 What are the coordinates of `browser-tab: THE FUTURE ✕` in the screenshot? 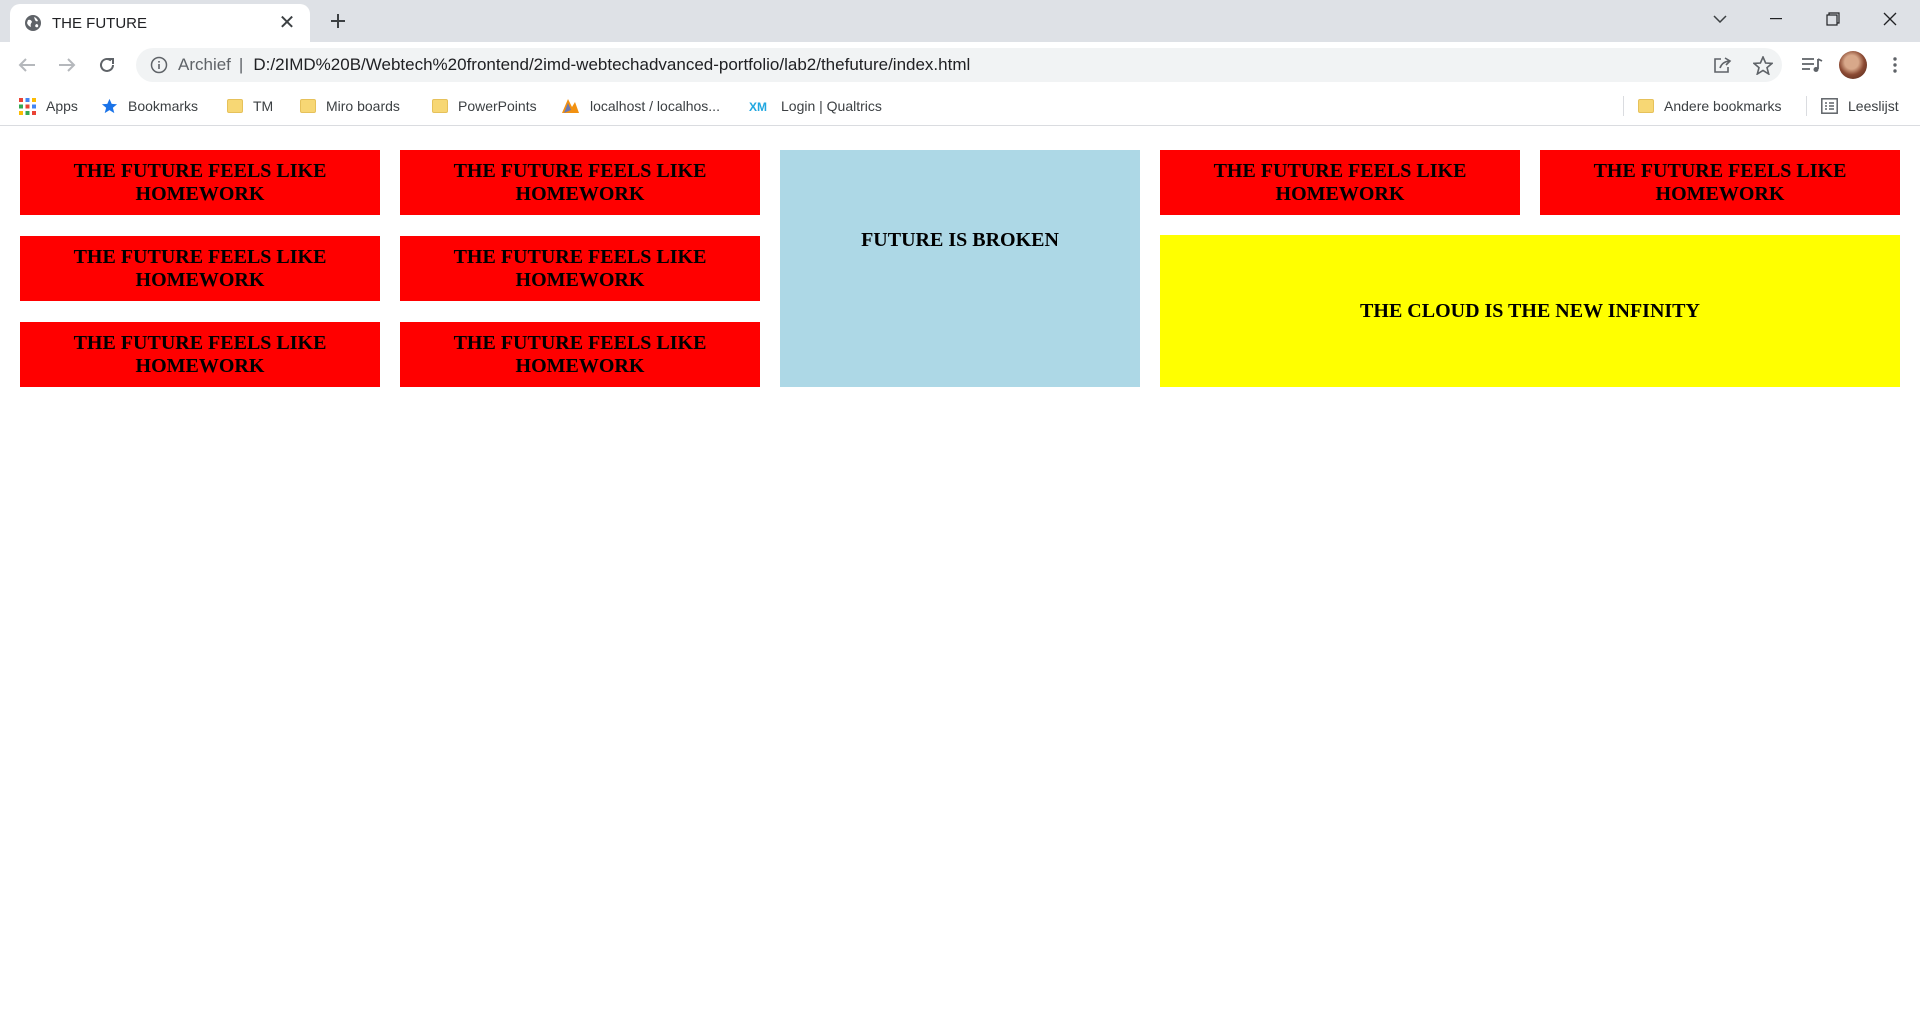 It's located at (160, 23).